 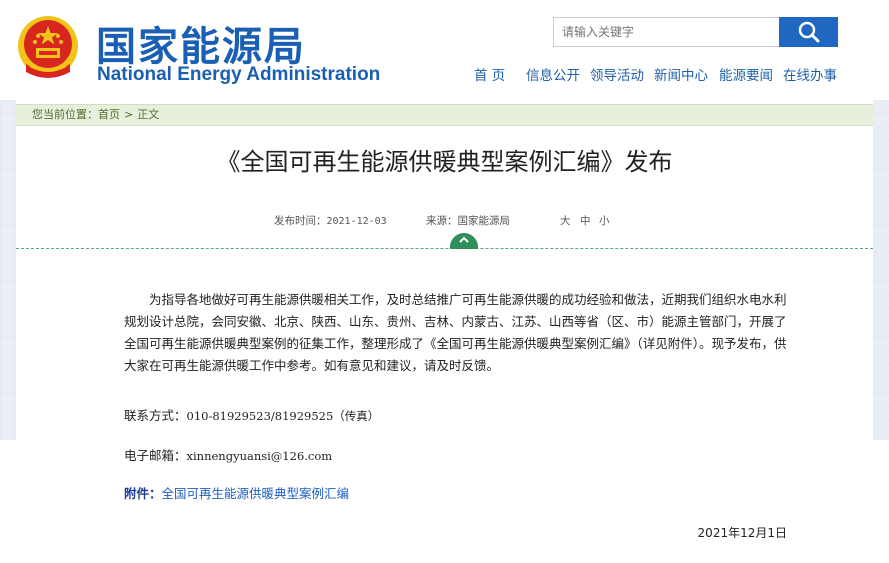 I want to click on breadcrumb-home: 首页, so click(x=109, y=114).